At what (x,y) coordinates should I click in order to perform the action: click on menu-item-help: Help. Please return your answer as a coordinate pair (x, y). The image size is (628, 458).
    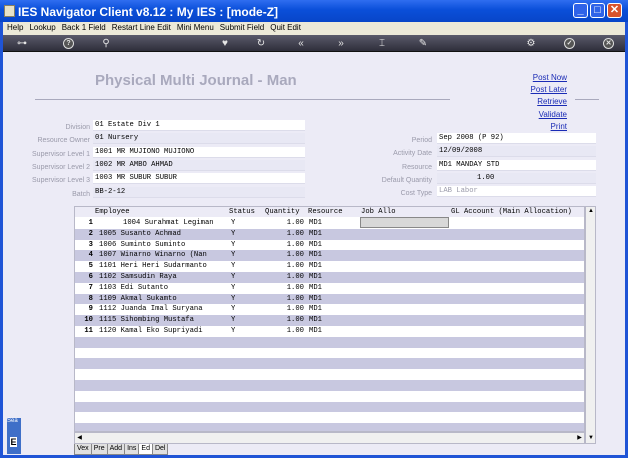
    Looking at the image, I should click on (15, 27).